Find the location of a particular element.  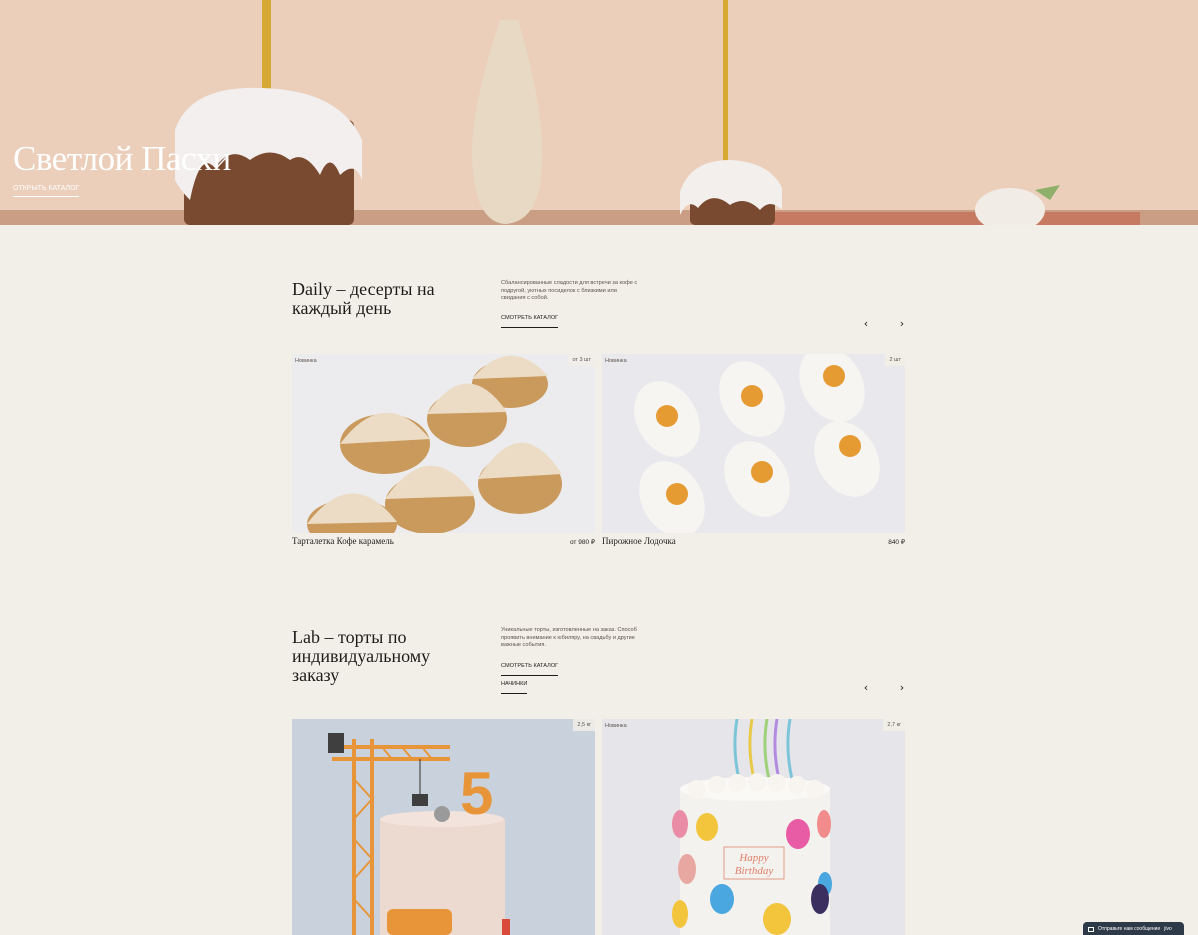

lab-next-arrow-icon: › is located at coordinates (902, 688).